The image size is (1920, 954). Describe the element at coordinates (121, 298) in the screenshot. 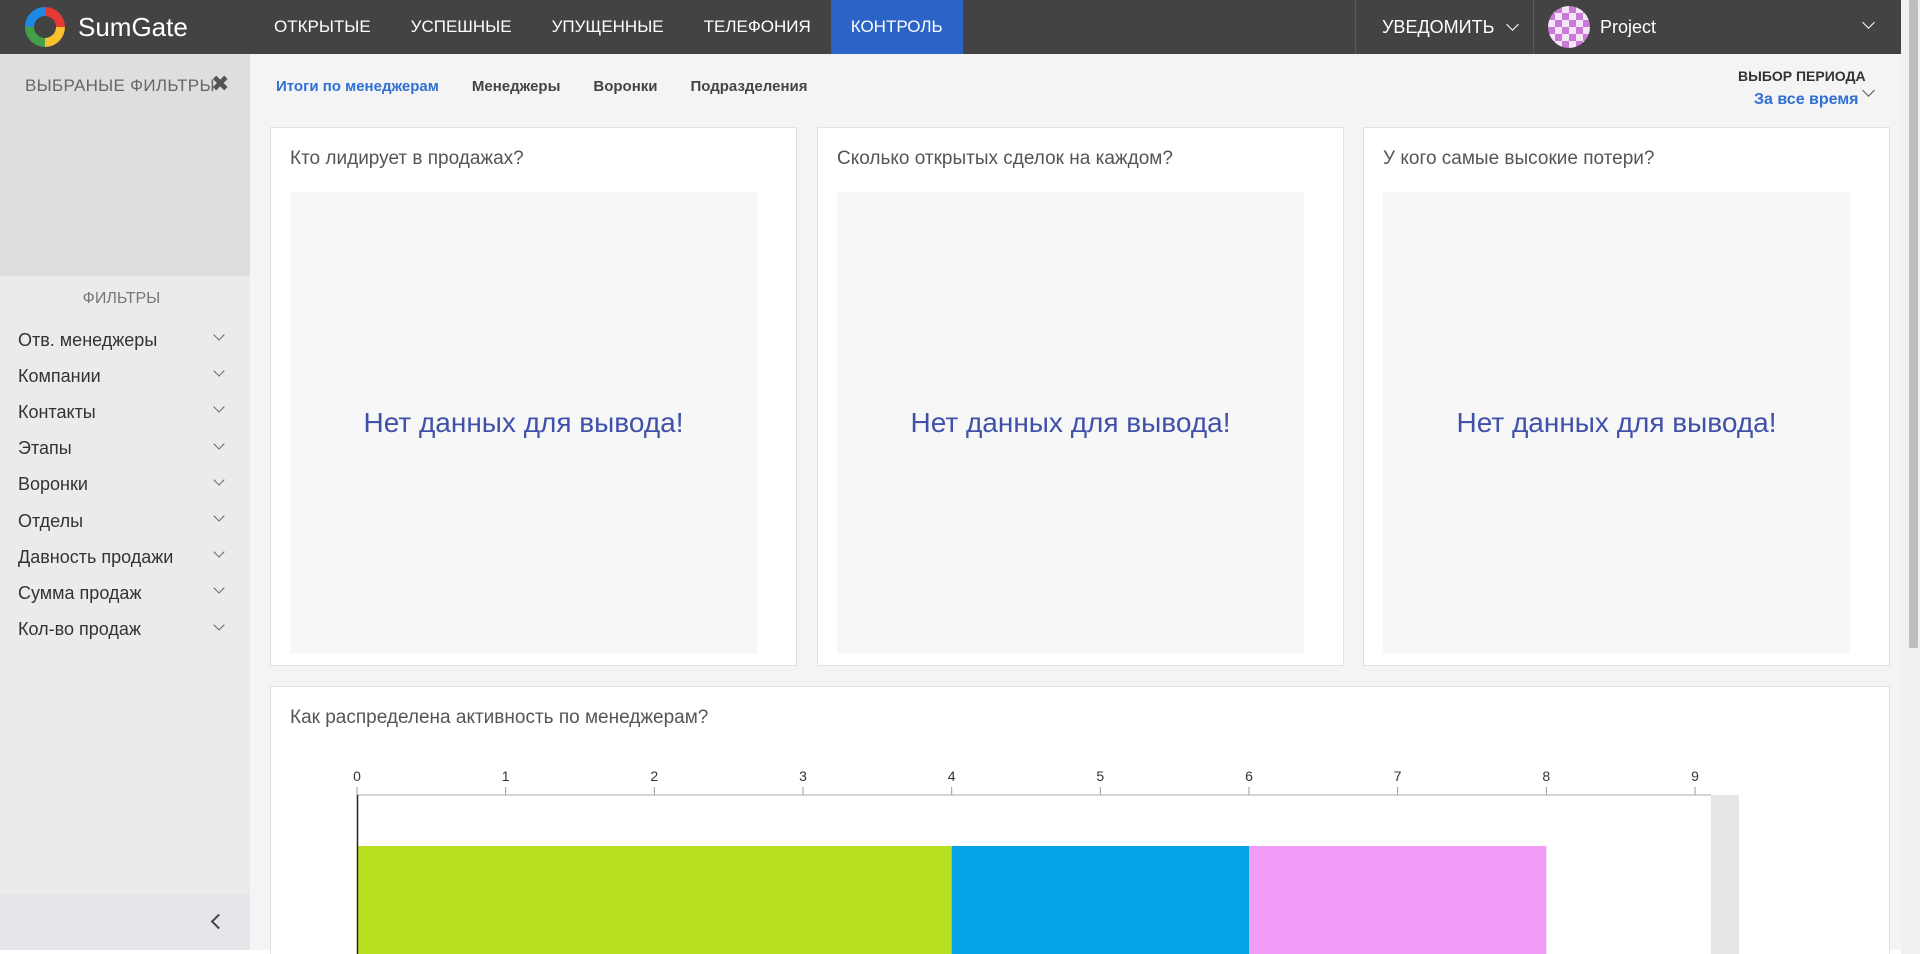

I see `filters-title: ФИЛЬТРЫ` at that location.